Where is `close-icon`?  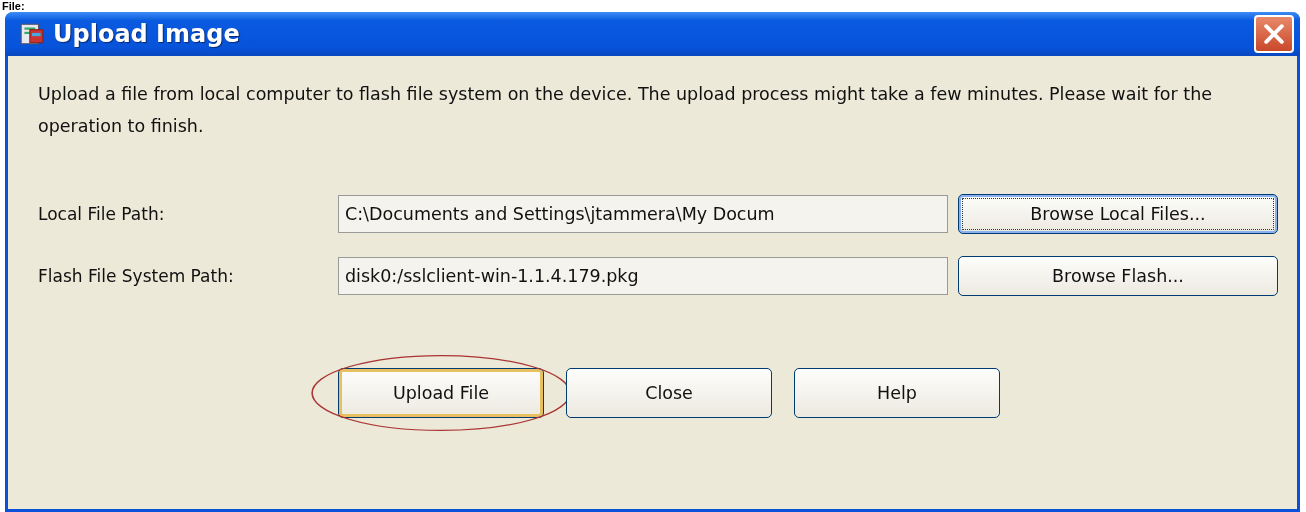 close-icon is located at coordinates (1274, 34).